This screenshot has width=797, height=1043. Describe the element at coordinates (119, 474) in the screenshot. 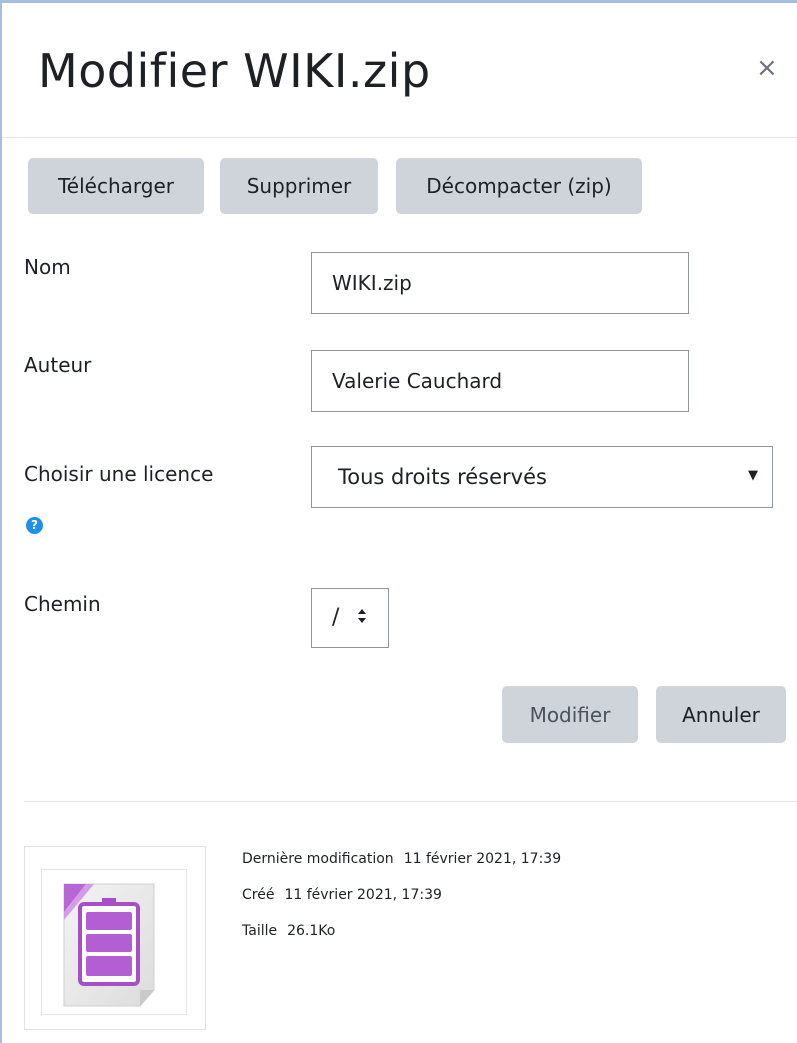

I see `license-label: Choisir une licence` at that location.